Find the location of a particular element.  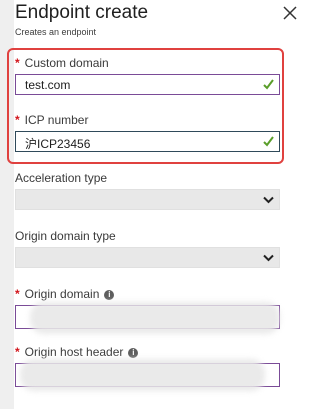

origin-domain-type-label: Origin domain type is located at coordinates (65, 236).